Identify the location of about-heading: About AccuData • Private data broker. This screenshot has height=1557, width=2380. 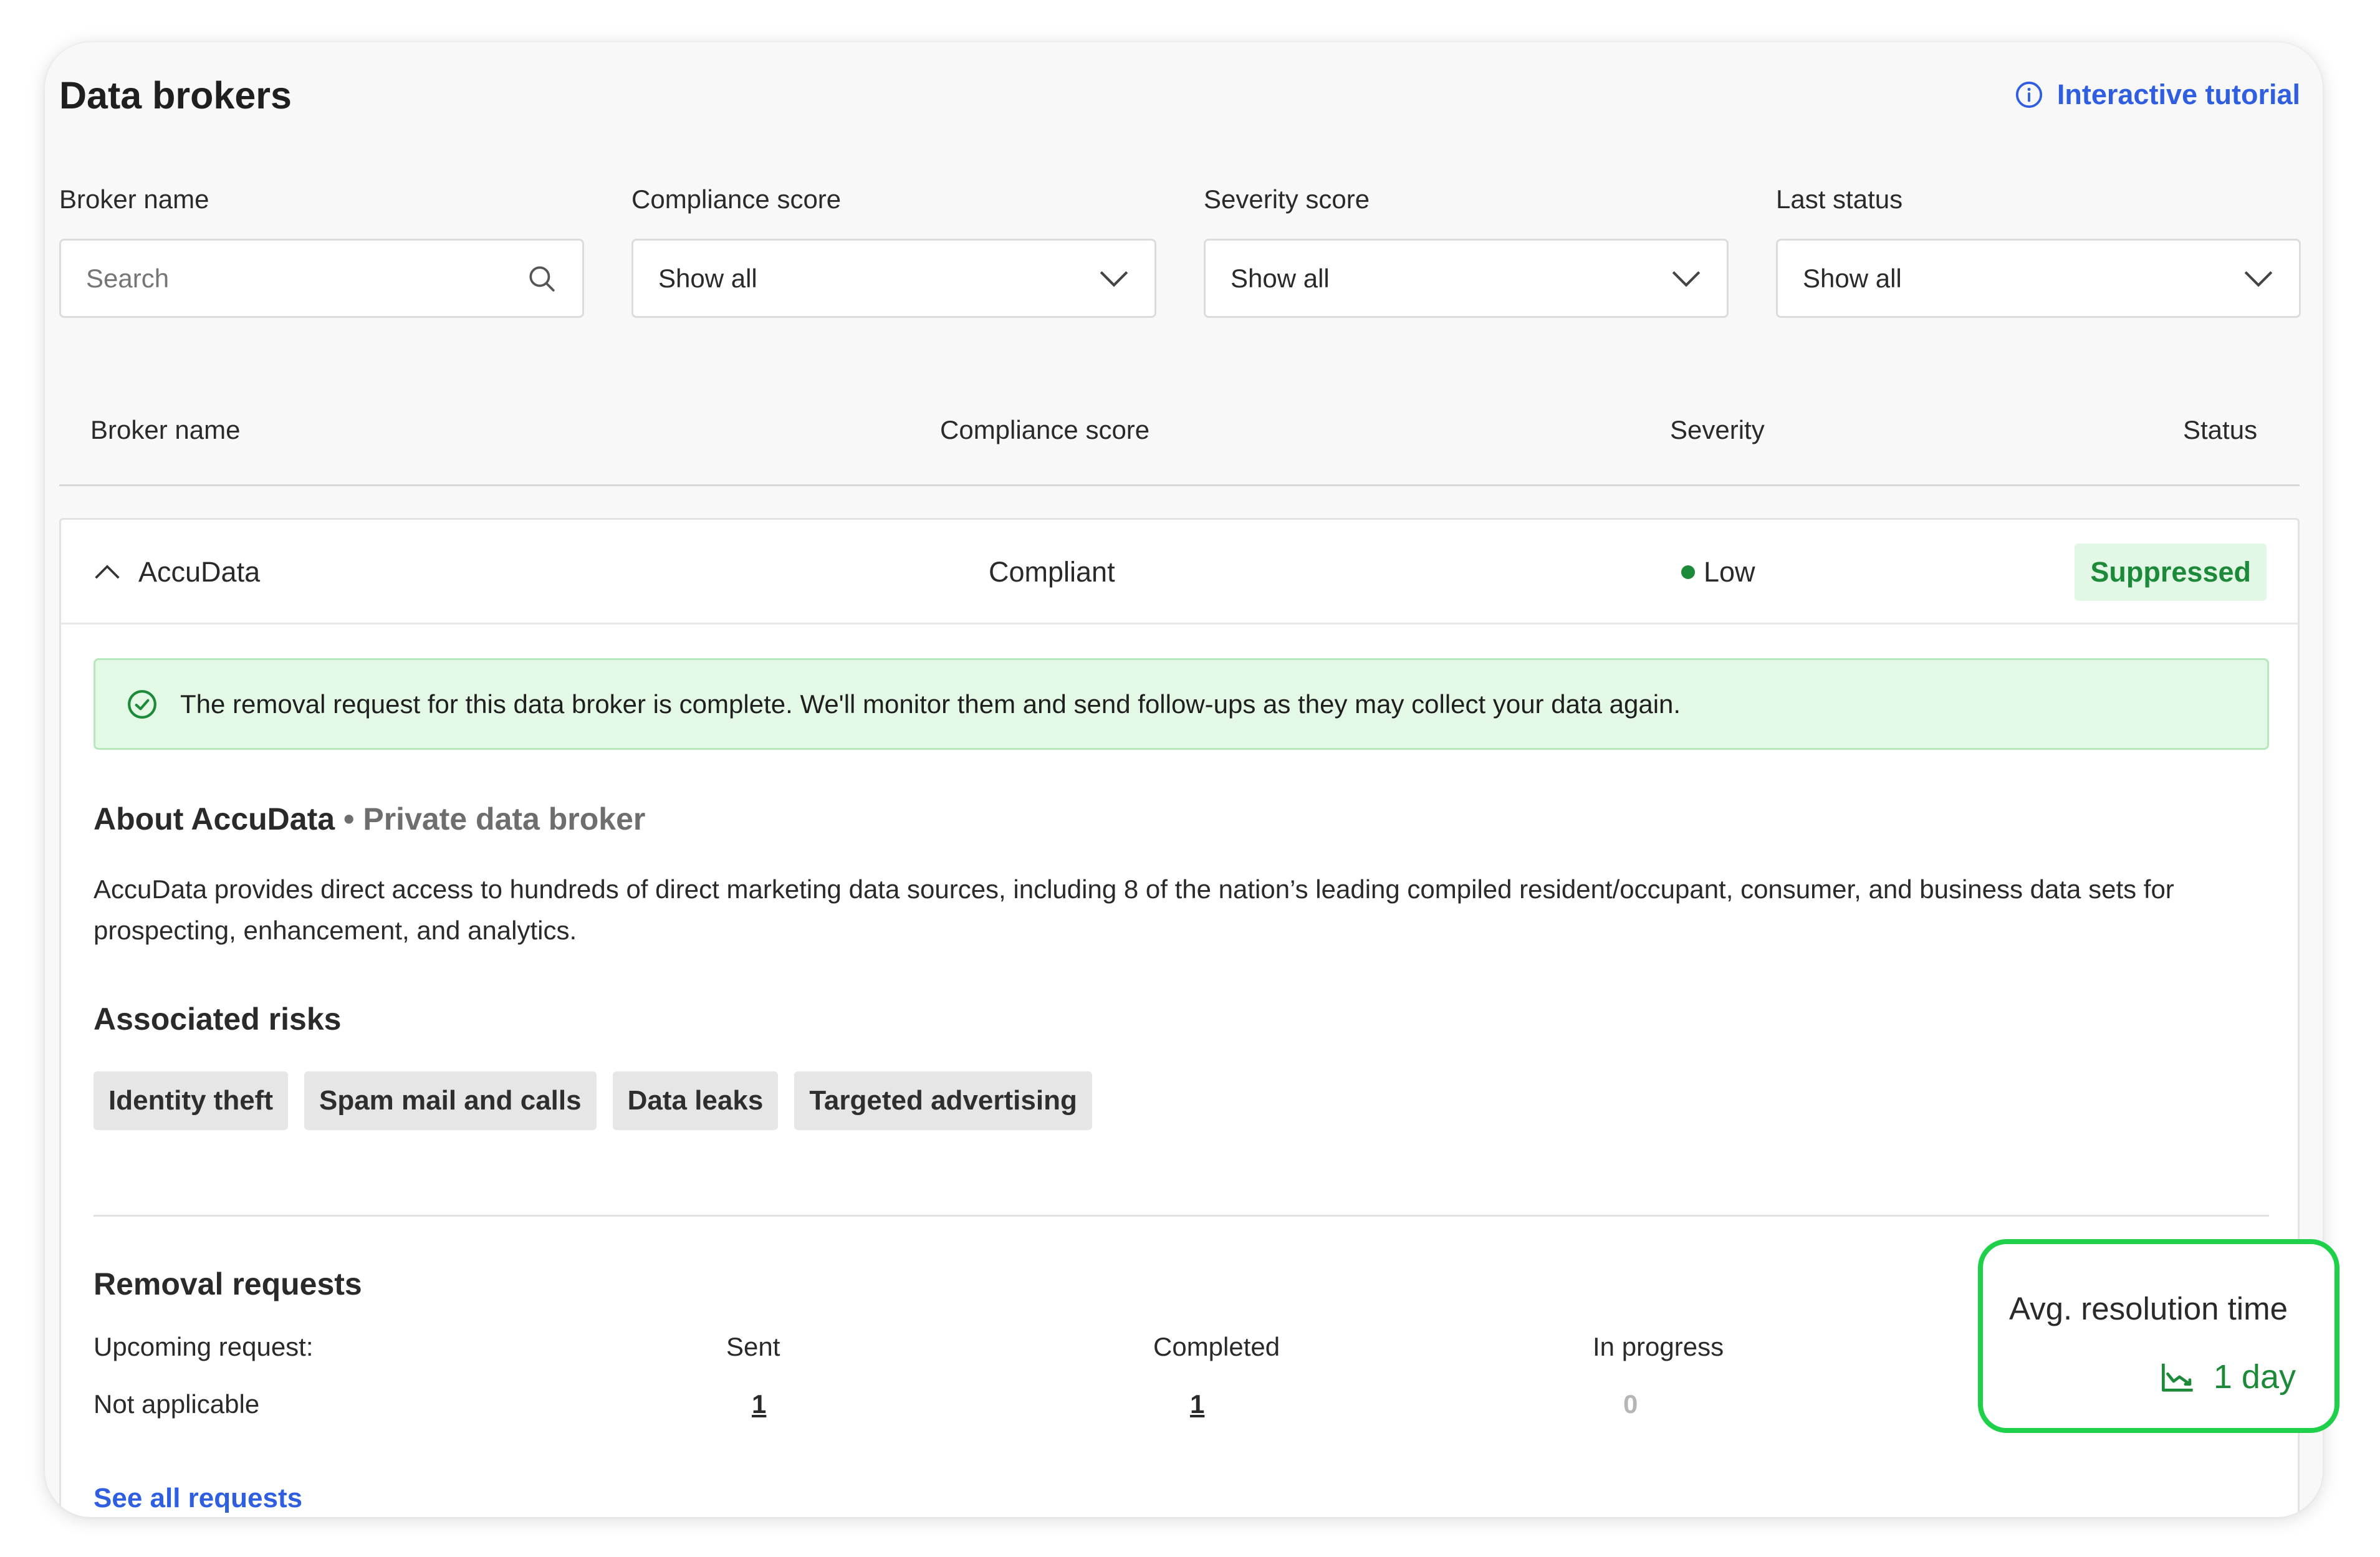
(369, 819).